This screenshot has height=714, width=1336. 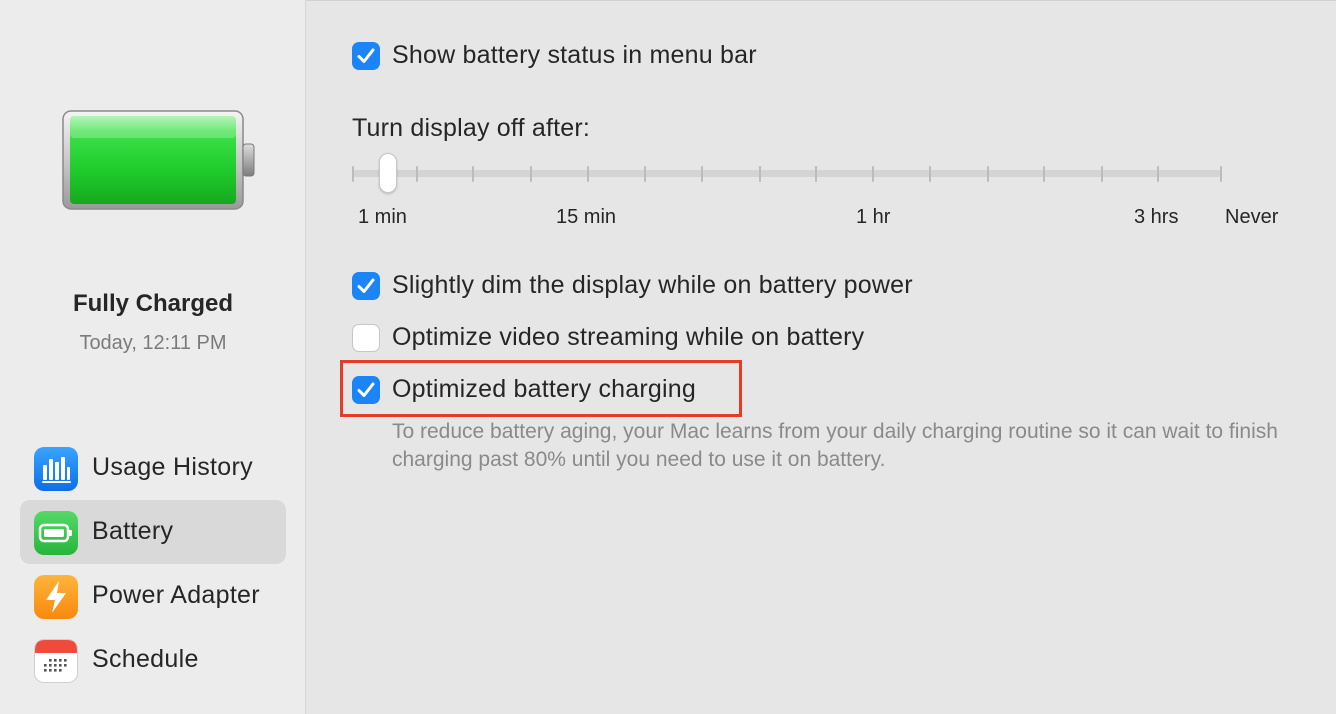 I want to click on checkbox-label: Show battery status in menu bar, so click(x=574, y=55).